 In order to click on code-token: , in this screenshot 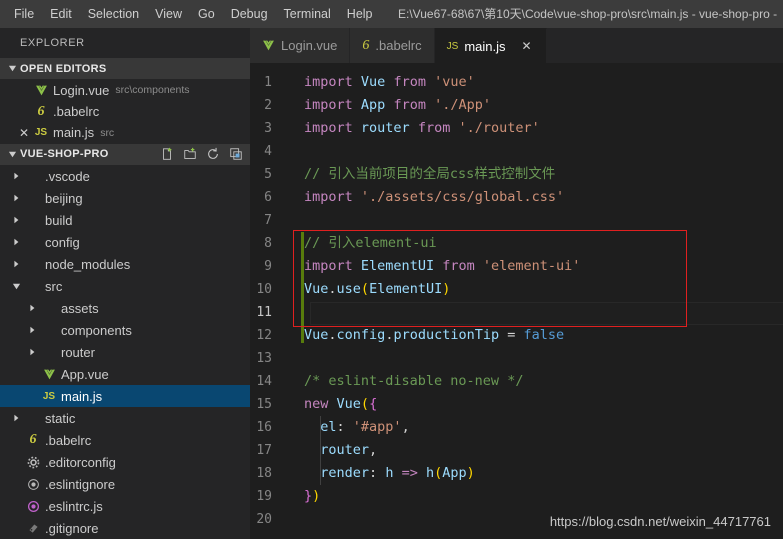, I will do `click(373, 450)`.